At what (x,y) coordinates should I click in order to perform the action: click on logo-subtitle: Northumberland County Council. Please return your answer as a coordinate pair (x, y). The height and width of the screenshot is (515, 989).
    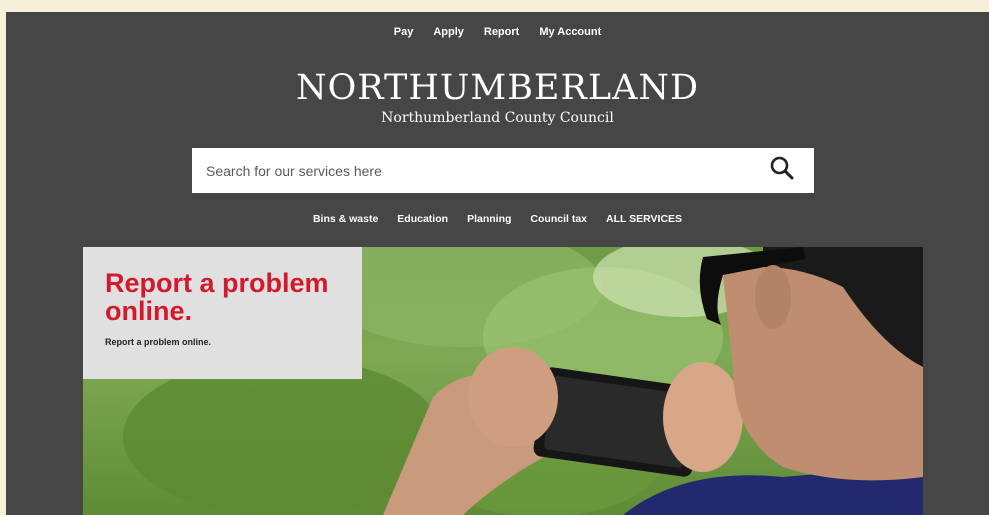
    Looking at the image, I should click on (497, 118).